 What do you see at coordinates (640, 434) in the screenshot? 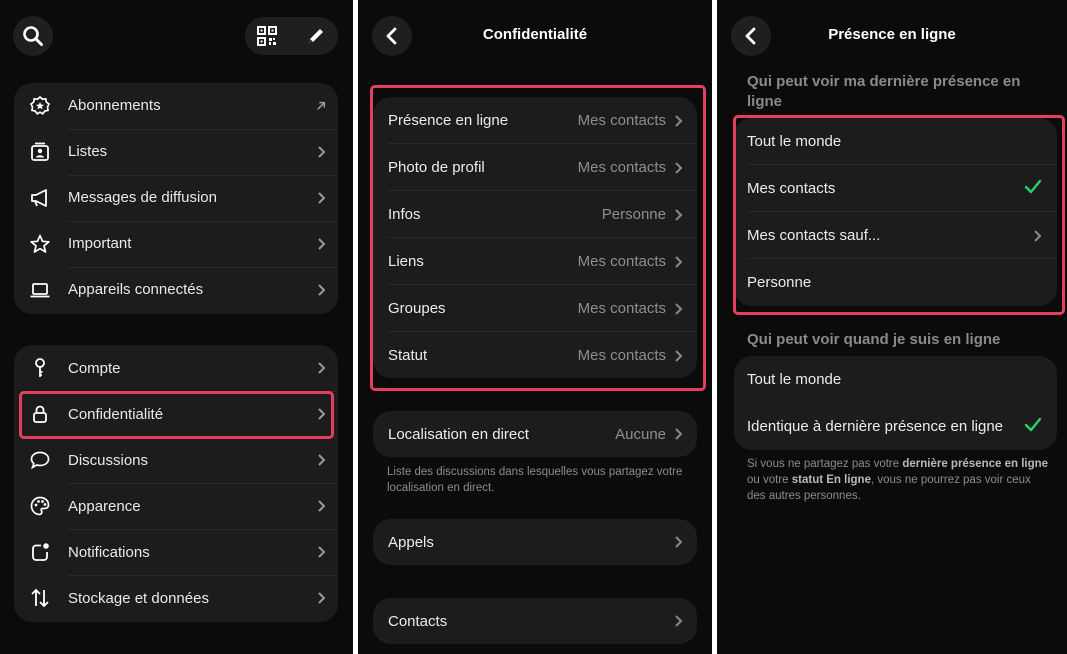
I see `row-value: Aucune` at bounding box center [640, 434].